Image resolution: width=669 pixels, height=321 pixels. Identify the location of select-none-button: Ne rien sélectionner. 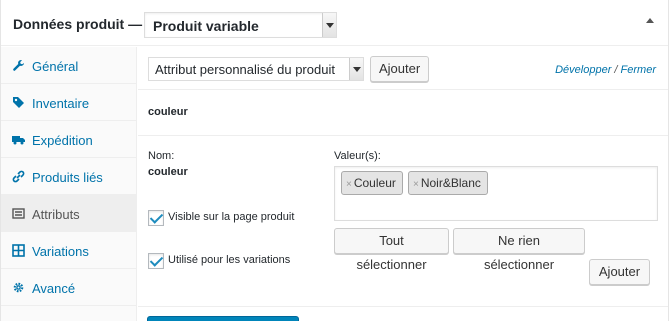
(519, 250).